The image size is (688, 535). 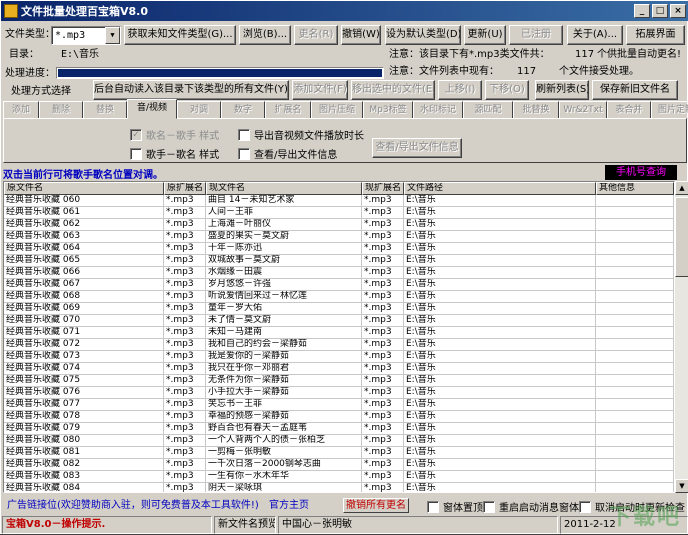 What do you see at coordinates (339, 285) in the screenshot?
I see `table-row: 经典音乐收藏 067 *.mp3 岁月悠悠－许强 *.mp3 E:\音乐` at bounding box center [339, 285].